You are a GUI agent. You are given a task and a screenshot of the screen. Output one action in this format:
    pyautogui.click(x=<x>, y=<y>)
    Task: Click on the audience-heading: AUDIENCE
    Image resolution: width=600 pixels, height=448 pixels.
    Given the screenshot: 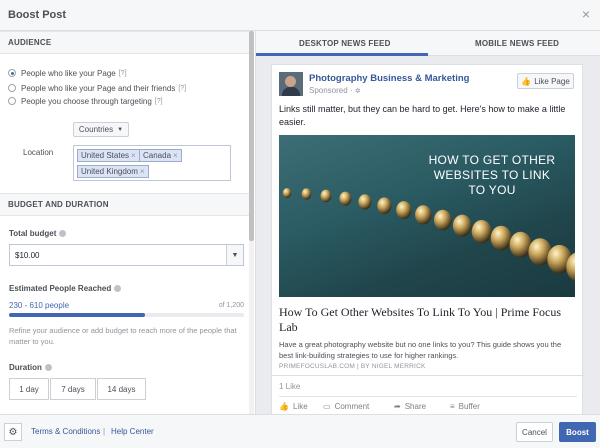 What is the action you would take?
    pyautogui.click(x=30, y=42)
    